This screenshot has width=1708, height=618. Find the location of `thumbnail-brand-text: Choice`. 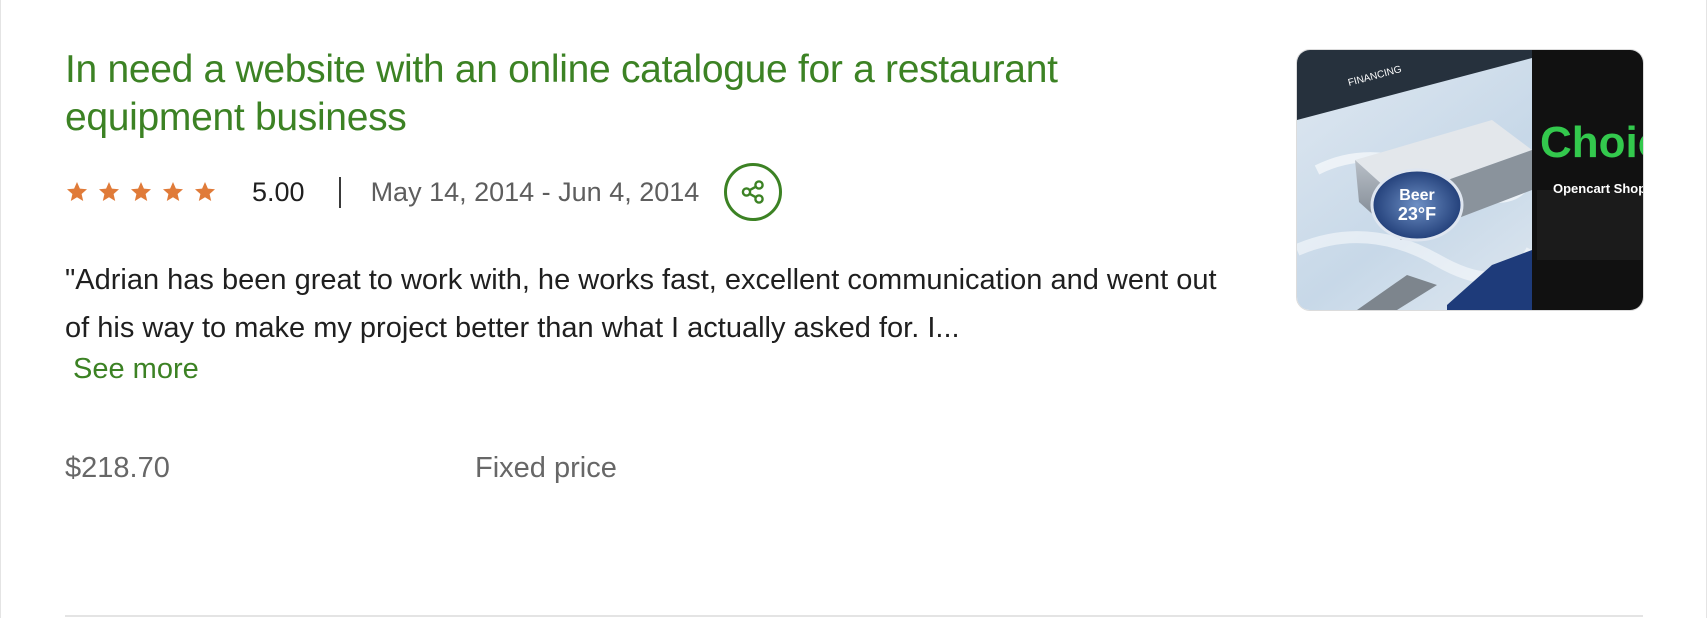

thumbnail-brand-text: Choice is located at coordinates (1591, 142).